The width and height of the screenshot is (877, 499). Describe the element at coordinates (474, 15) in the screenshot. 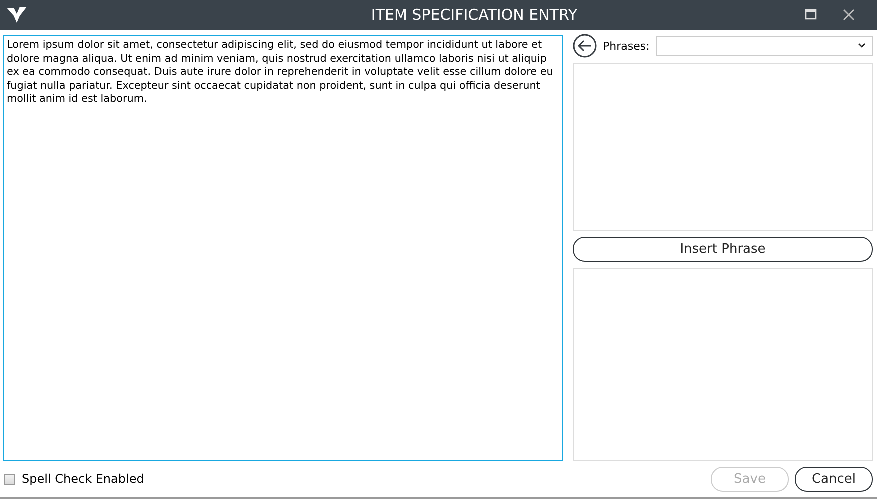

I see `window-title: ITEM SPECIFICATION ENTRY` at that location.